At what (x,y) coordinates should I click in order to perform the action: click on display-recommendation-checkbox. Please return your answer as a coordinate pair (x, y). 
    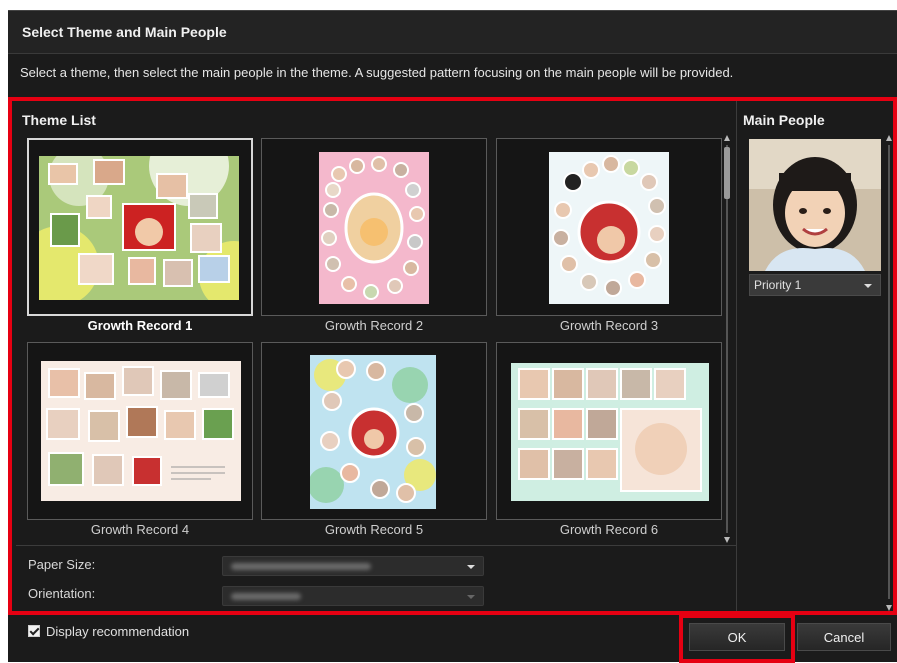
    Looking at the image, I should click on (34, 631).